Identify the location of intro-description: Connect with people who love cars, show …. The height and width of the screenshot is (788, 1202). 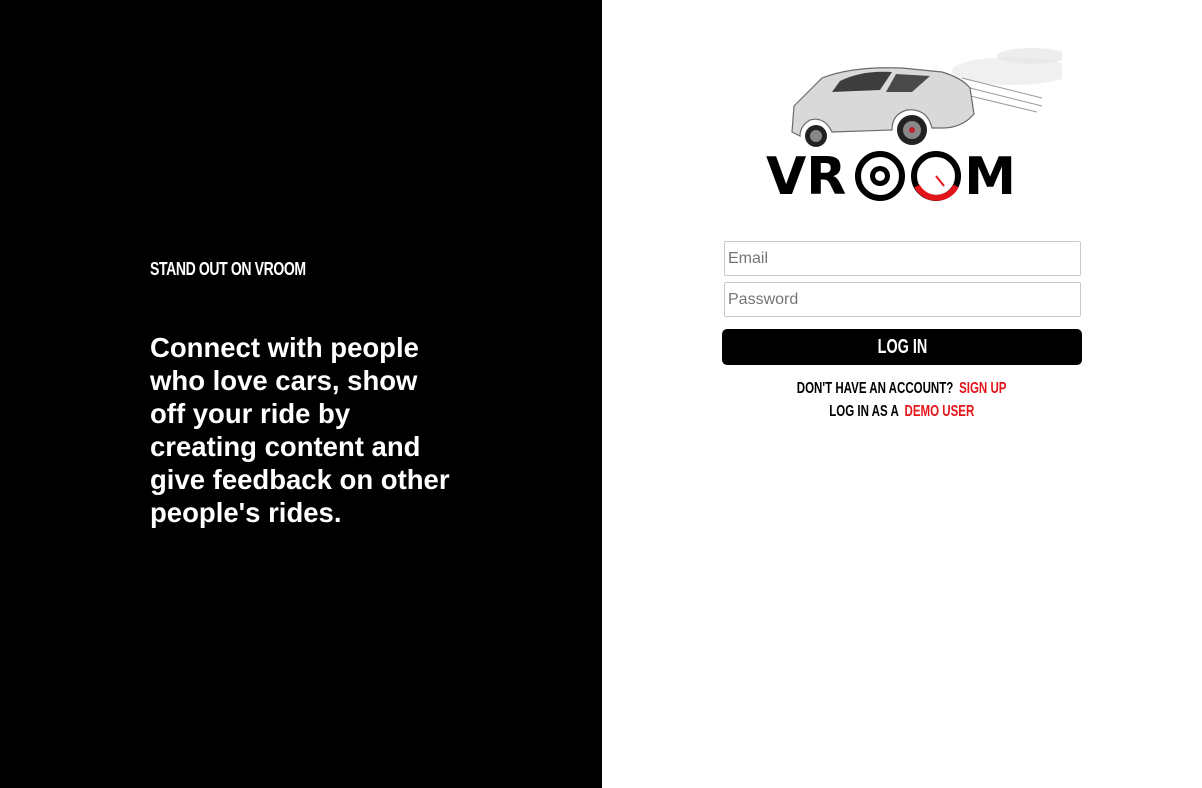
(300, 430).